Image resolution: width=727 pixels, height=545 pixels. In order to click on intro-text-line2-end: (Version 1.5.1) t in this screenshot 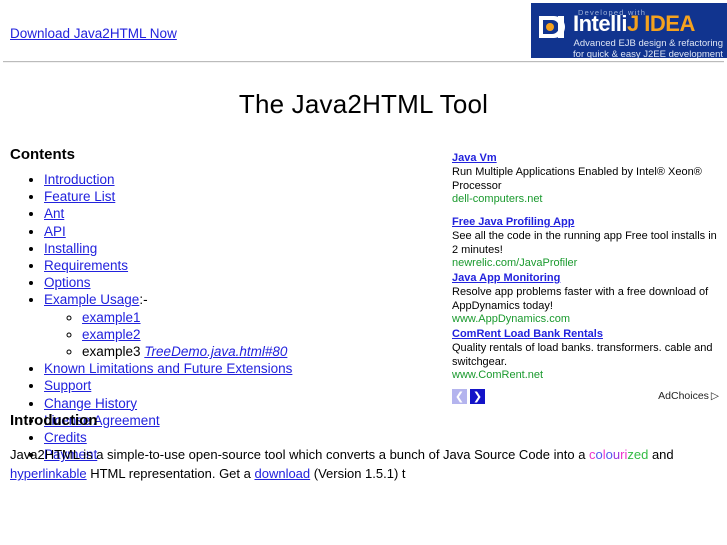, I will do `click(358, 473)`.